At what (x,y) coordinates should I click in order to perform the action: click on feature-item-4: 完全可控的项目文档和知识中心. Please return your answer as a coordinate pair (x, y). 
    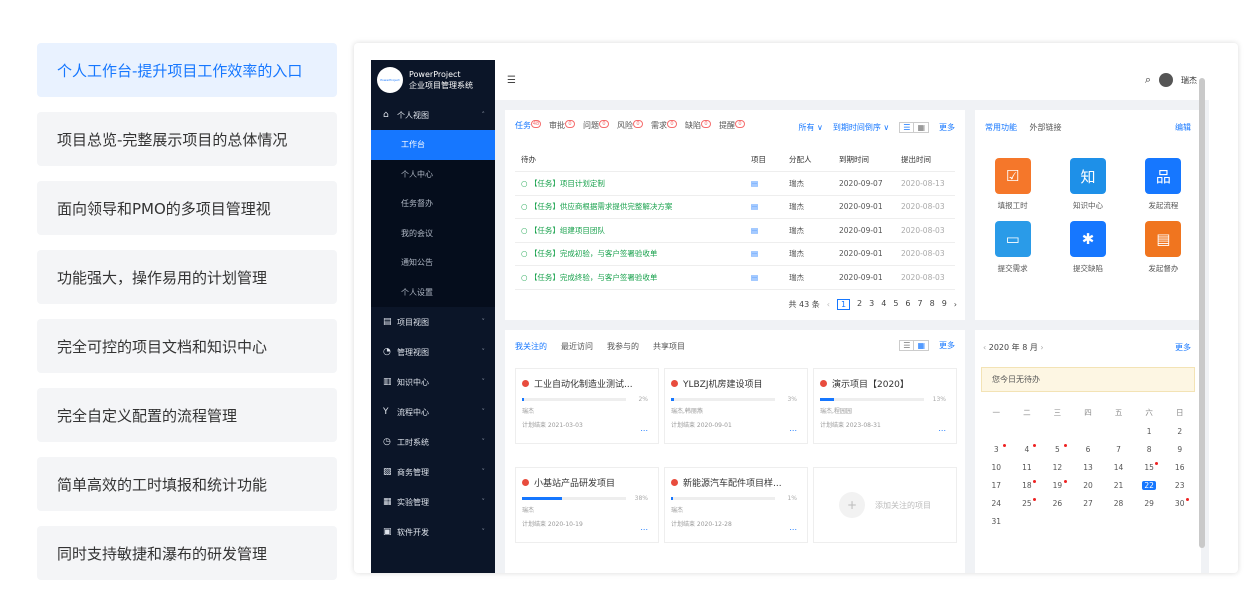
    Looking at the image, I should click on (187, 346).